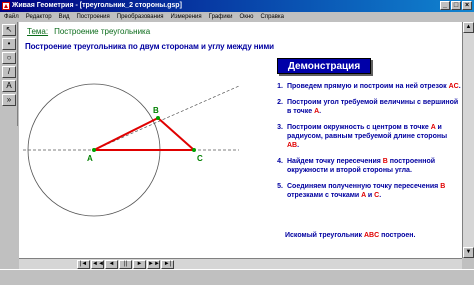 Image resolution: width=474 pixels, height=285 pixels. What do you see at coordinates (247, 17) in the screenshot?
I see `menu-window: Окно` at bounding box center [247, 17].